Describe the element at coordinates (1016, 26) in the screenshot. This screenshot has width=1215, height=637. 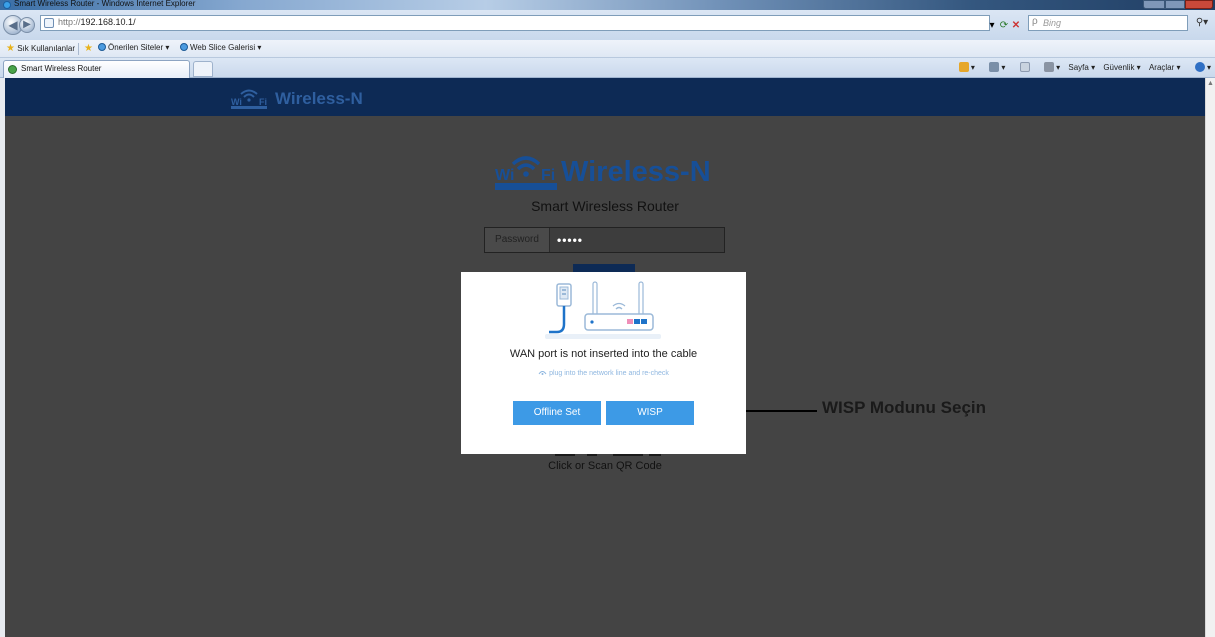
I see `stop-icon: ✕` at that location.